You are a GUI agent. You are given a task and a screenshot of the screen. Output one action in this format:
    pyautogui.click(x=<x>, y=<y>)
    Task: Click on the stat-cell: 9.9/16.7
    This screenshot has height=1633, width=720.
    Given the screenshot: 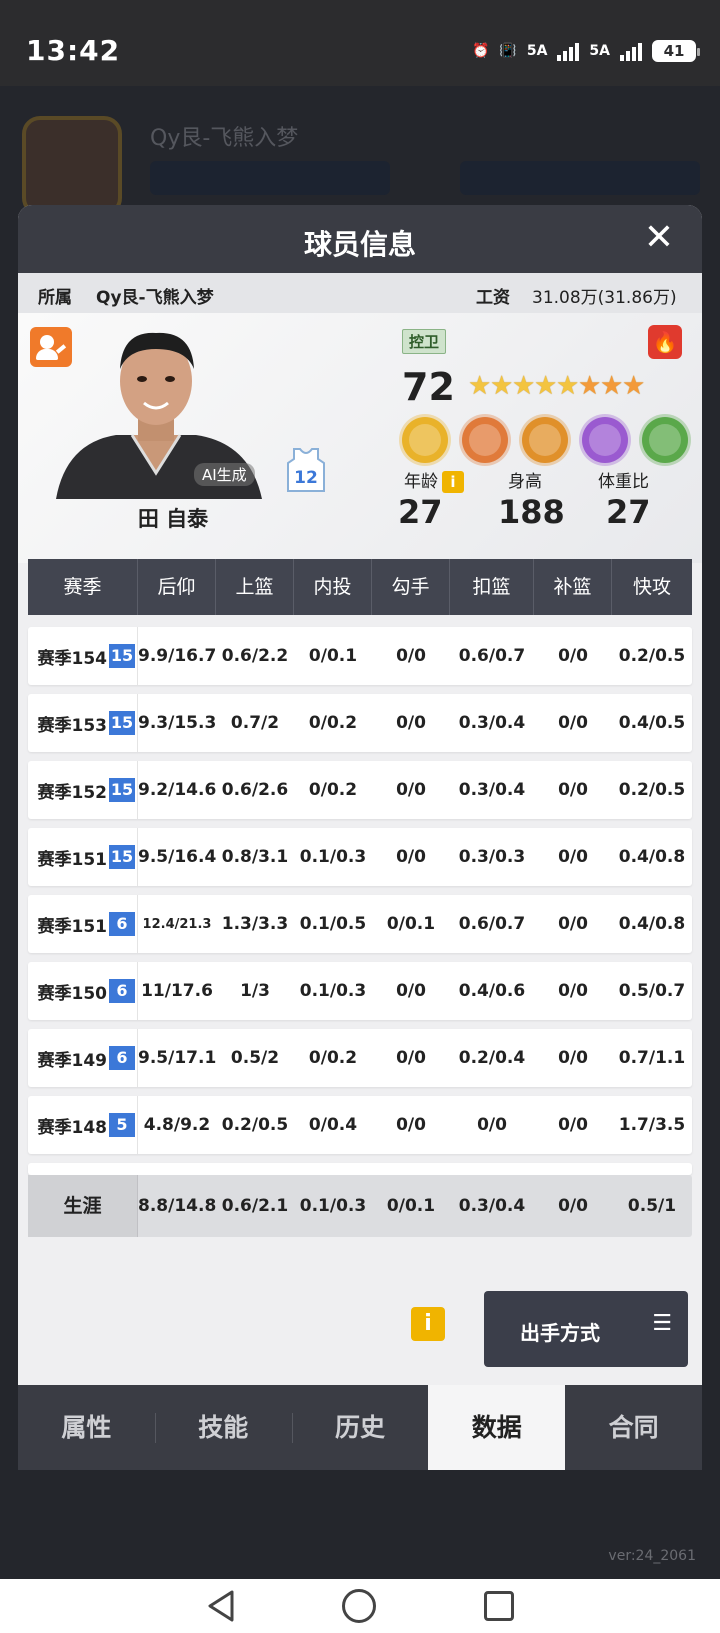 What is the action you would take?
    pyautogui.click(x=177, y=656)
    